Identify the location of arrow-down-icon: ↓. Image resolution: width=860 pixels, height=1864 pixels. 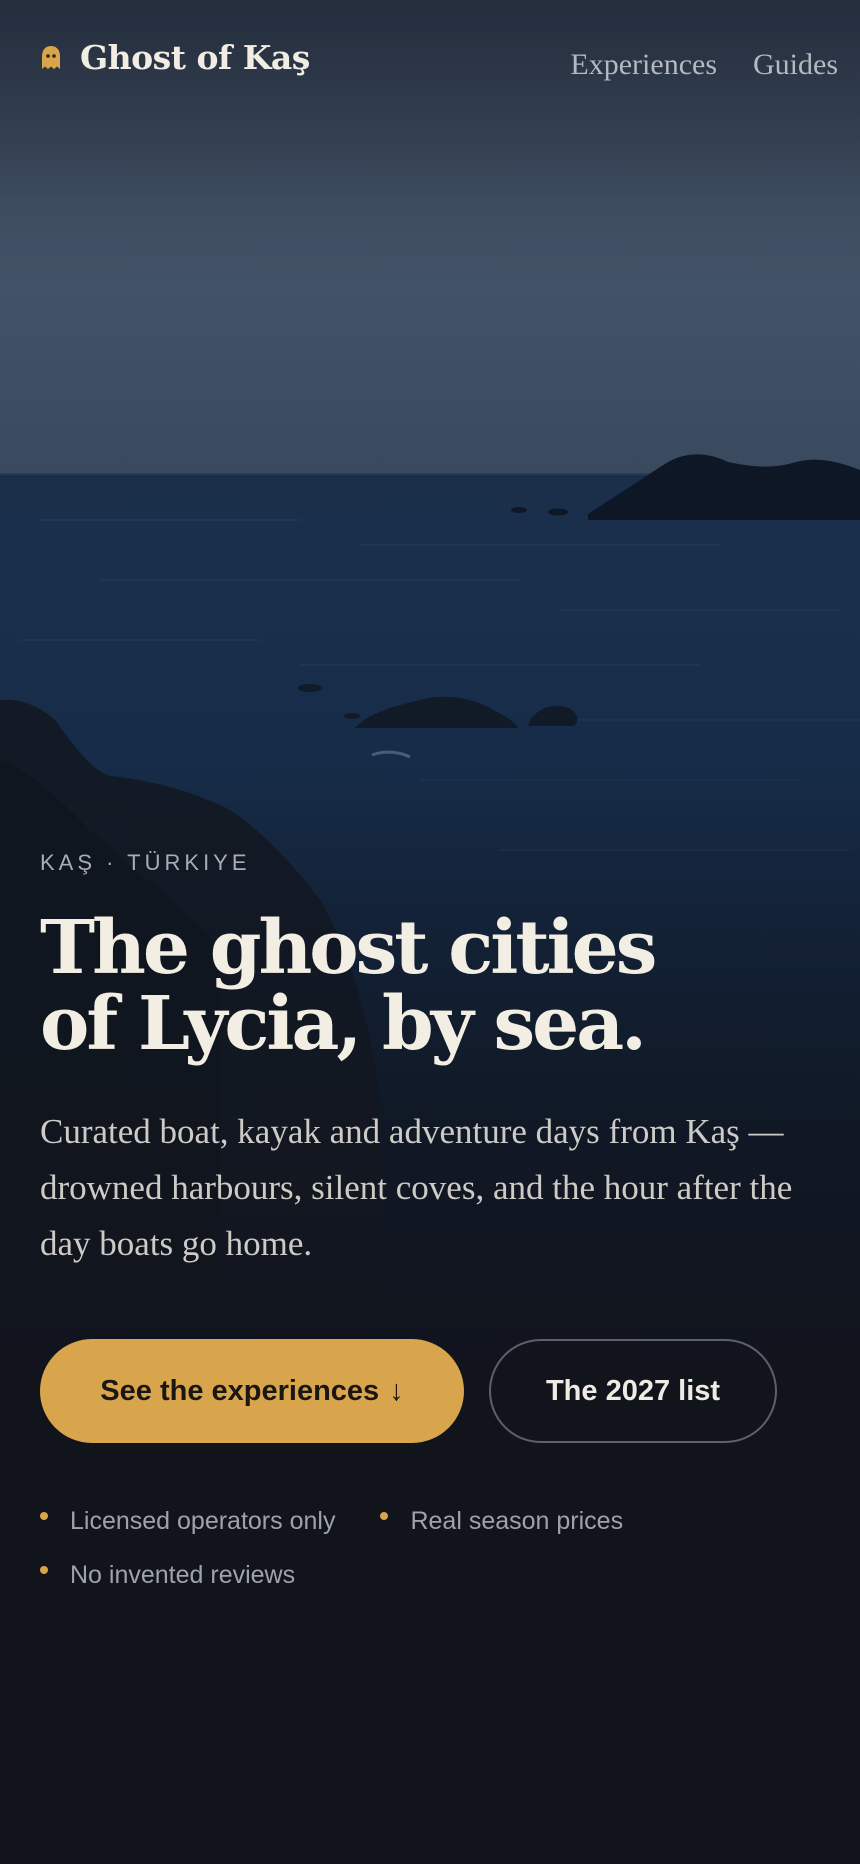
(396, 1390).